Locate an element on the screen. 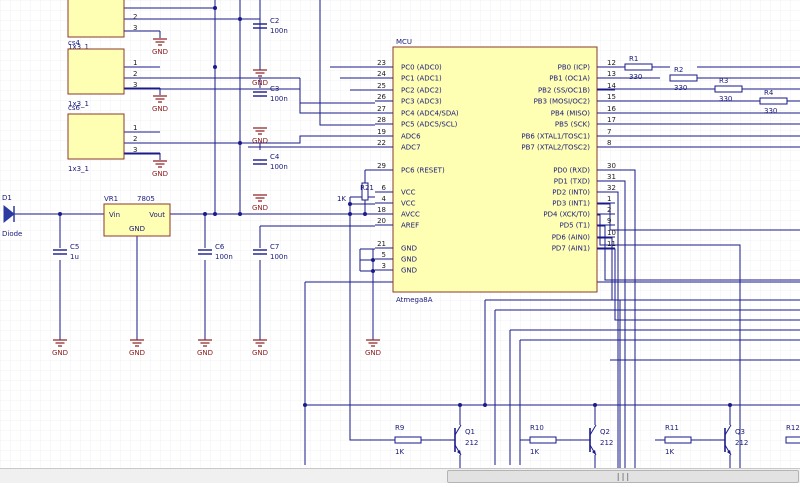 This screenshot has height=487, width=800. capacitor-name: C5 is located at coordinates (74, 247).